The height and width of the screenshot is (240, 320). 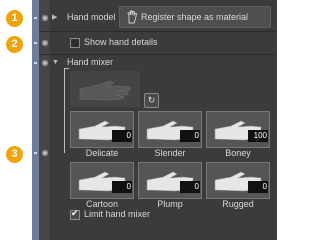 What do you see at coordinates (121, 42) in the screenshot?
I see `show-hand-details-label: Show hand details` at bounding box center [121, 42].